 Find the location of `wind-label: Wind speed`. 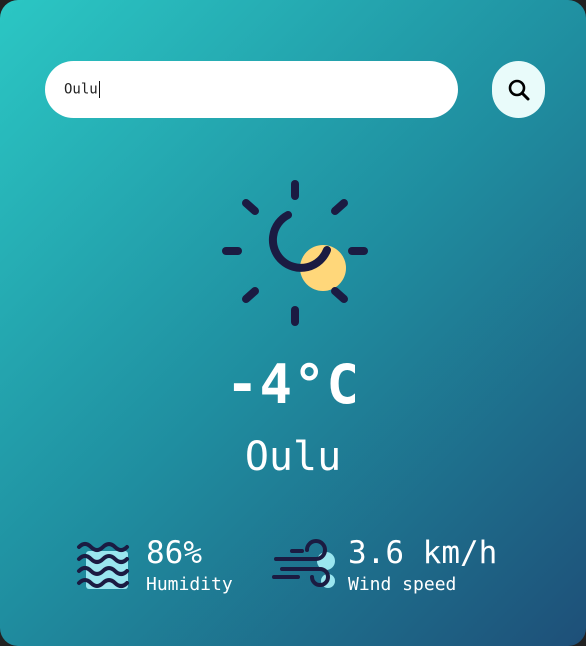

wind-label: Wind speed is located at coordinates (402, 584).